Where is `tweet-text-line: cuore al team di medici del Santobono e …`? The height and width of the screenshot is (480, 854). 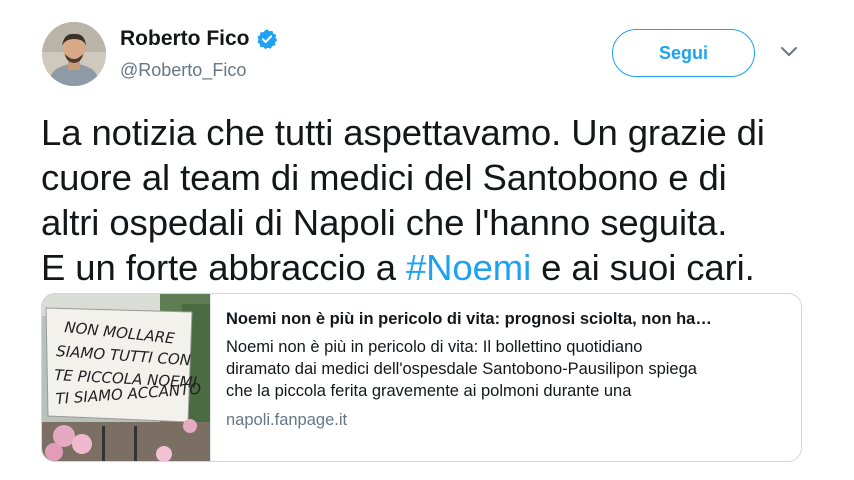
tweet-text-line: cuore al team di medici del Santobono e … is located at coordinates (384, 177).